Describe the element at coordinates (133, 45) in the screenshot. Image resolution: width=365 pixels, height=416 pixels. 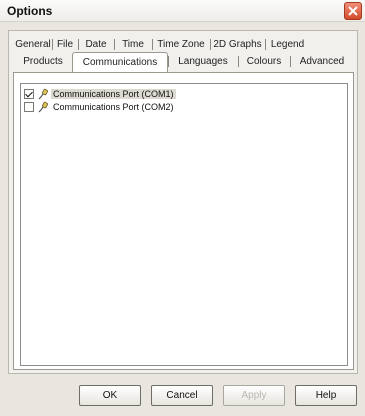
I see `tab-time: Time` at that location.